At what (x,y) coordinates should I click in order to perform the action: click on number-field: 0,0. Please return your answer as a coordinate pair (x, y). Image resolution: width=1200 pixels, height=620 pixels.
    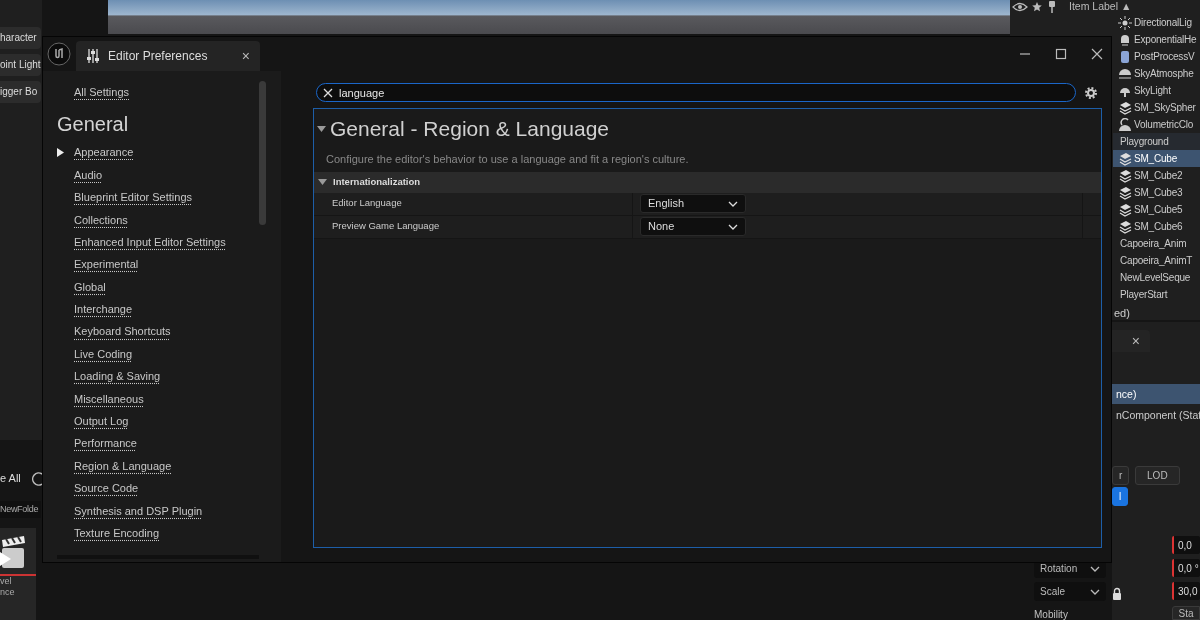
    Looking at the image, I should click on (1186, 545).